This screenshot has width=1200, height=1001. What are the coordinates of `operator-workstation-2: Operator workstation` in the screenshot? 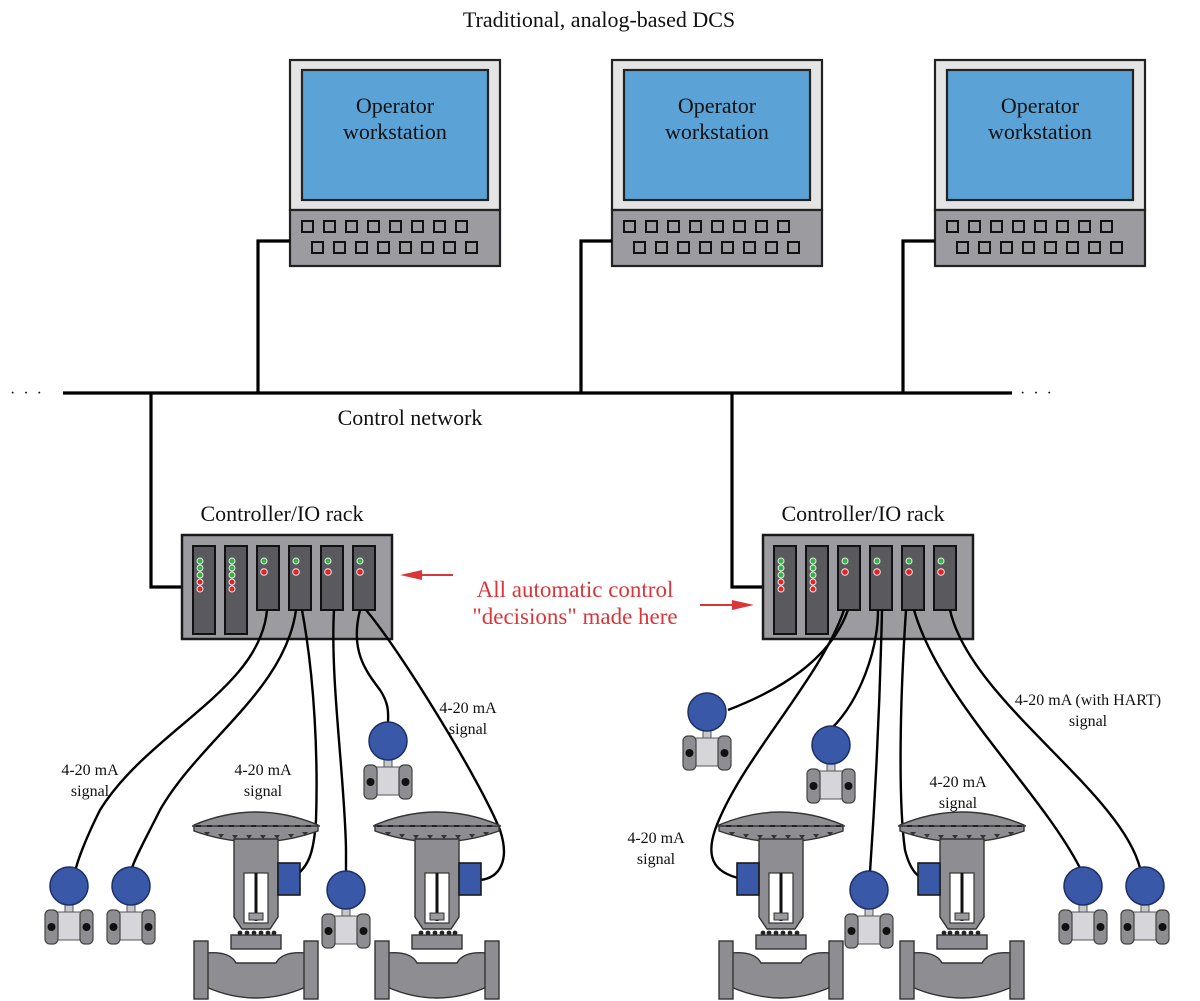 It's located at (717, 163).